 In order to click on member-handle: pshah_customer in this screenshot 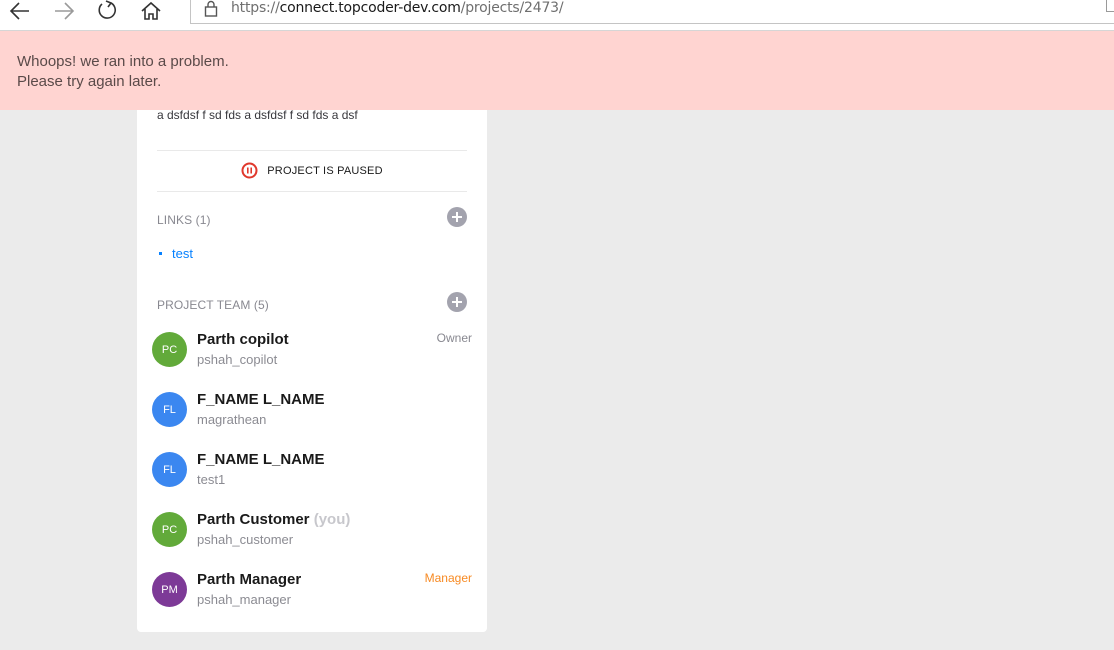, I will do `click(245, 539)`.